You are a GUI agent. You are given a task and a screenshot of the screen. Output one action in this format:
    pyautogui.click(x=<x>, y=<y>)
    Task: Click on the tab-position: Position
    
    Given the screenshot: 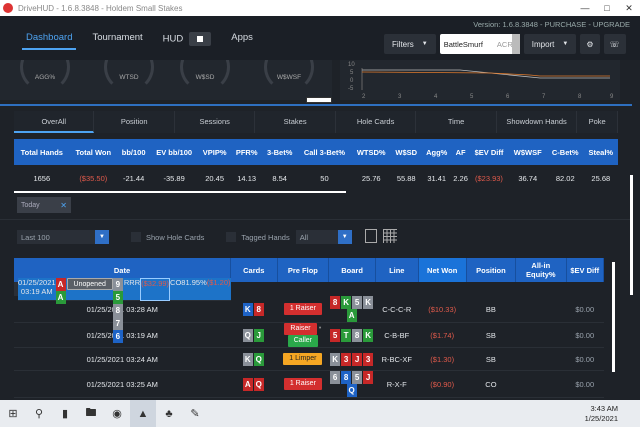 What is the action you would take?
    pyautogui.click(x=134, y=122)
    